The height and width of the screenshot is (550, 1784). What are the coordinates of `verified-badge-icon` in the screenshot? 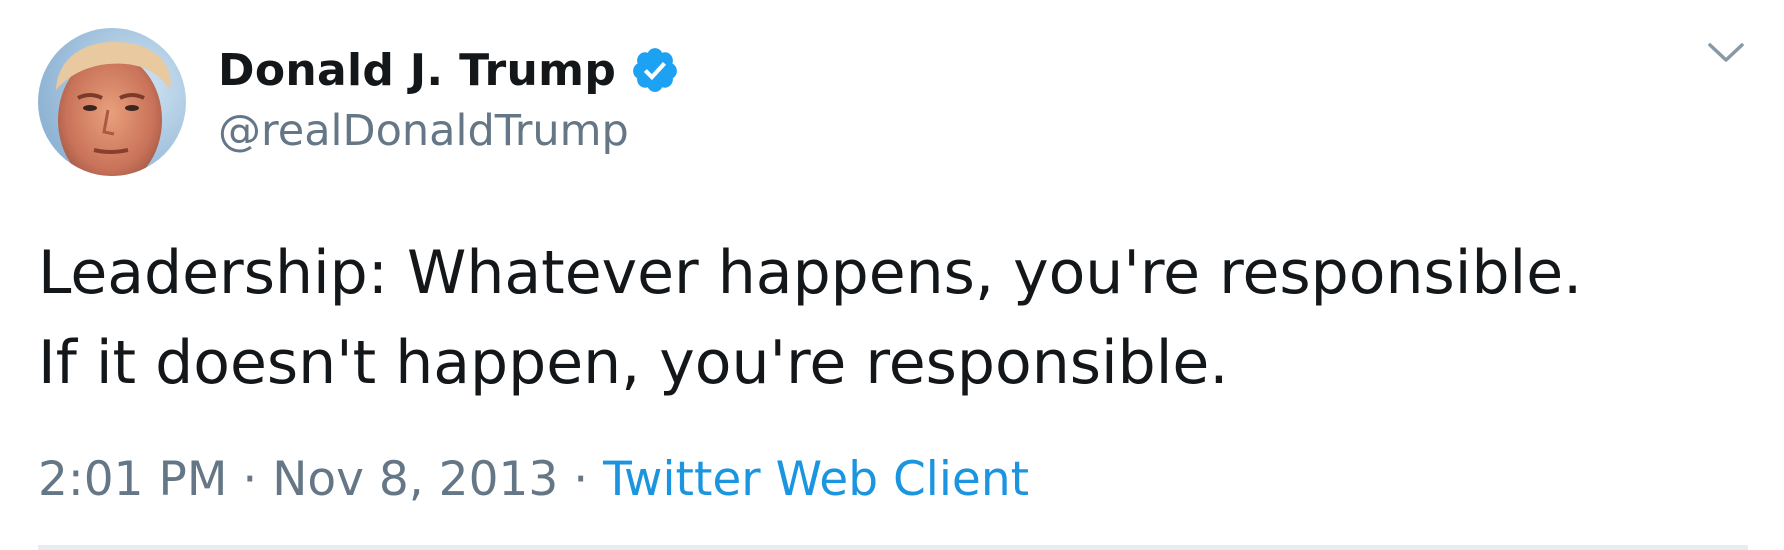 It's located at (655, 70).